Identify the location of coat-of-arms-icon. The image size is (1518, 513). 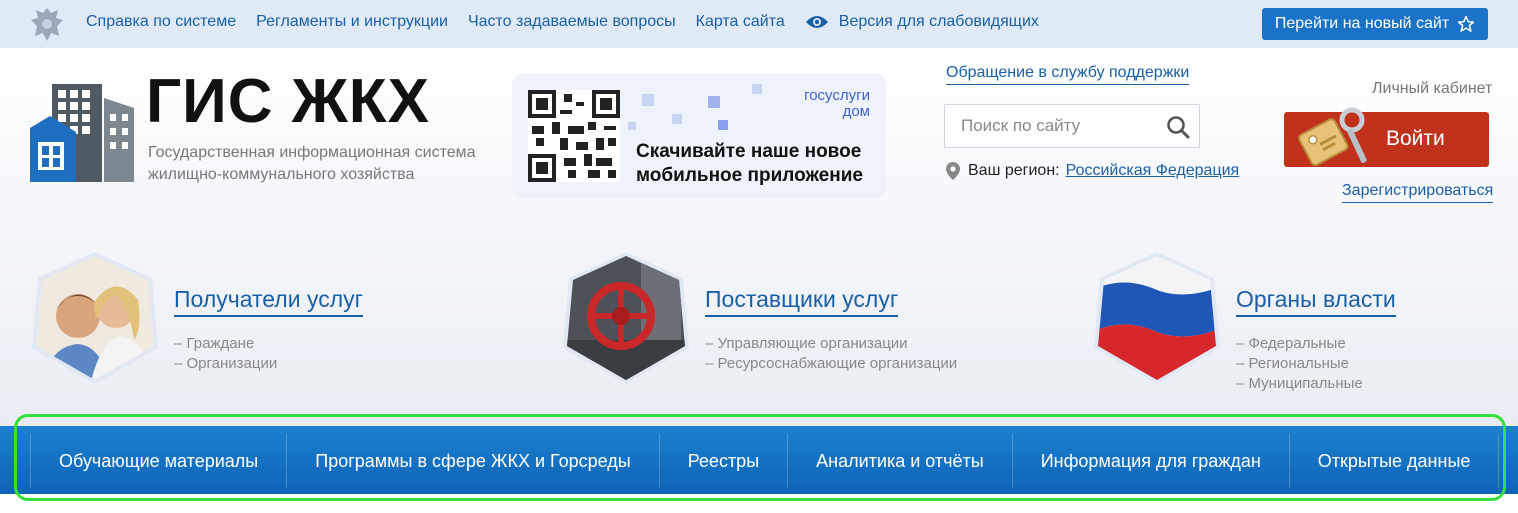
(47, 24).